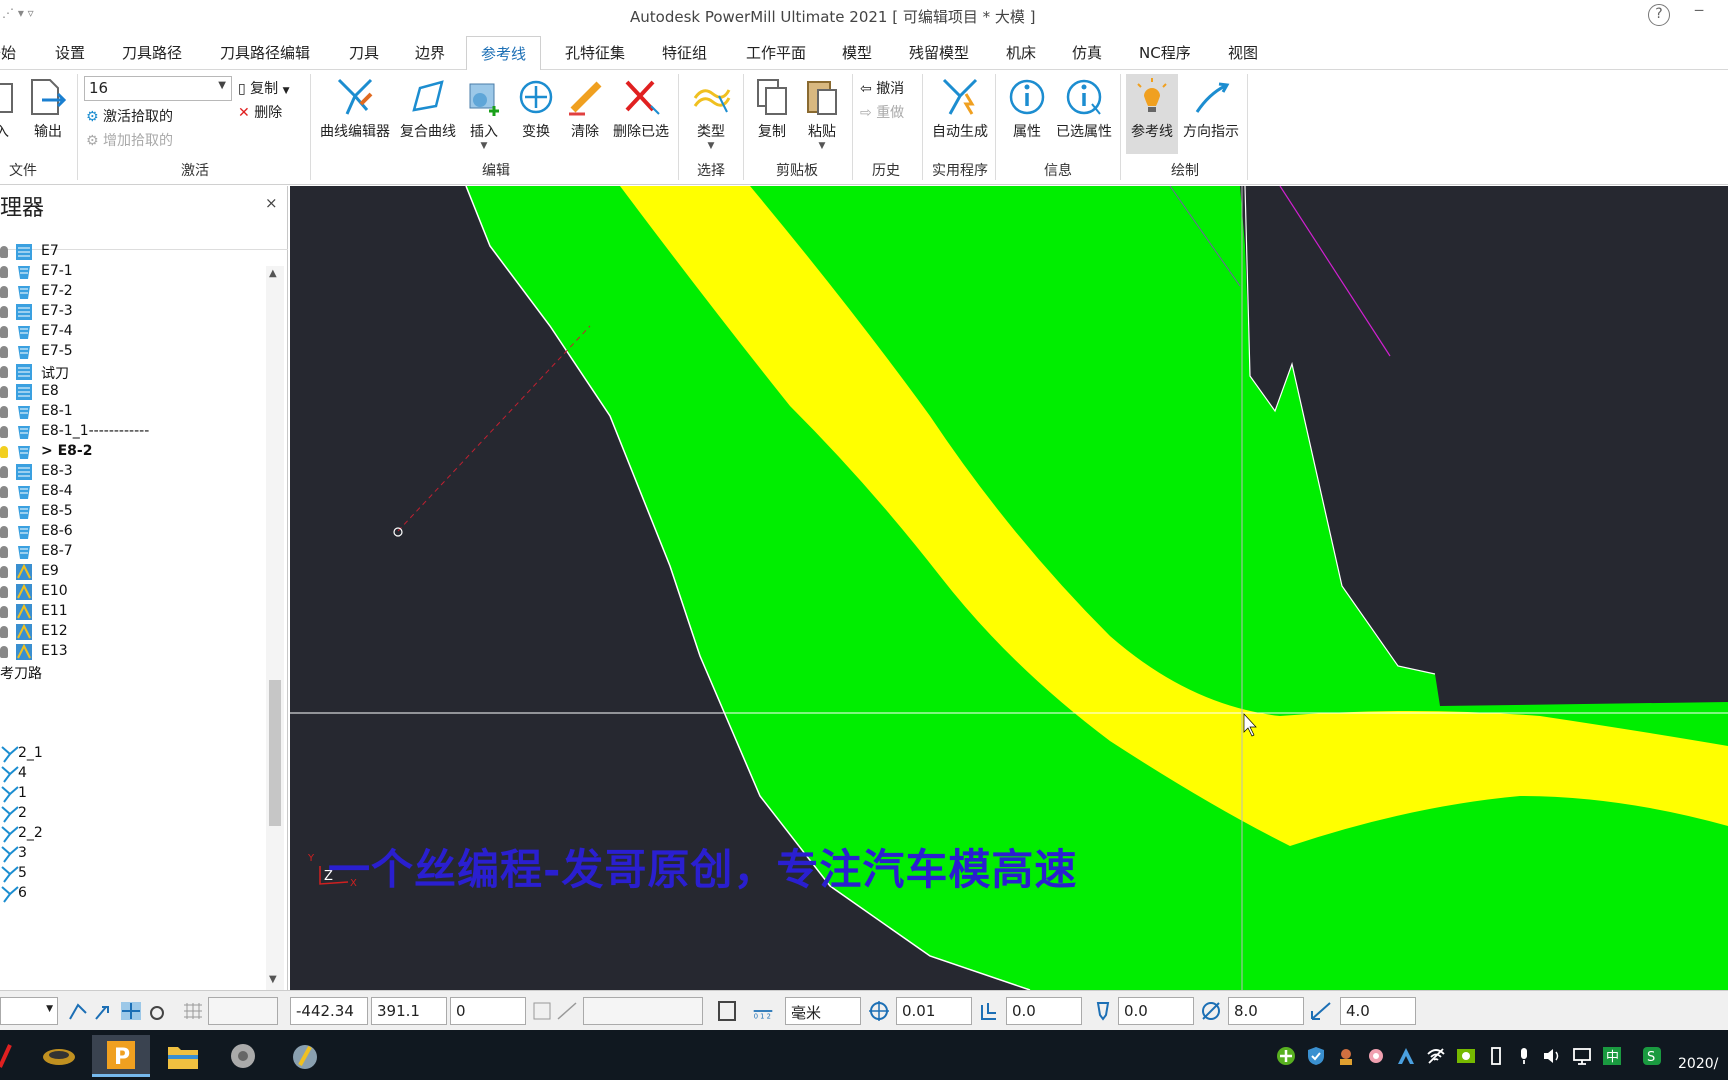 This screenshot has width=1728, height=1080. Describe the element at coordinates (1376, 1058) in the screenshot. I see `tray-flower-icon` at that location.